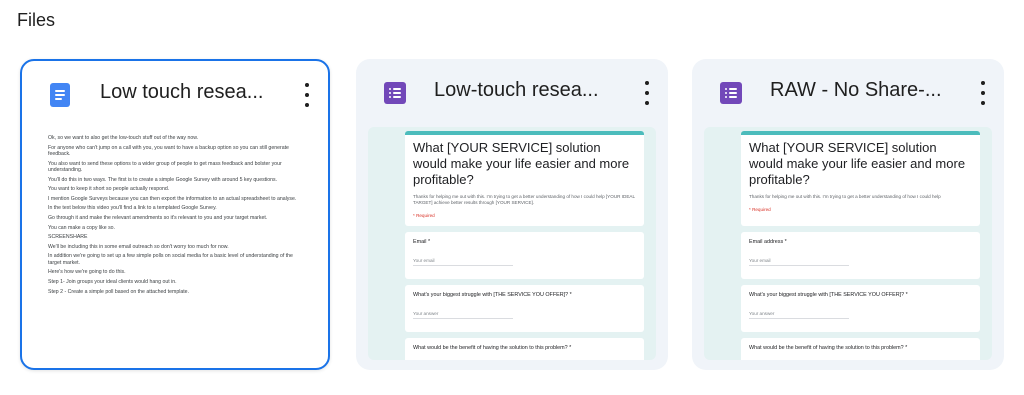 The height and width of the screenshot is (395, 1024). I want to click on google-docs-icon, so click(60, 95).